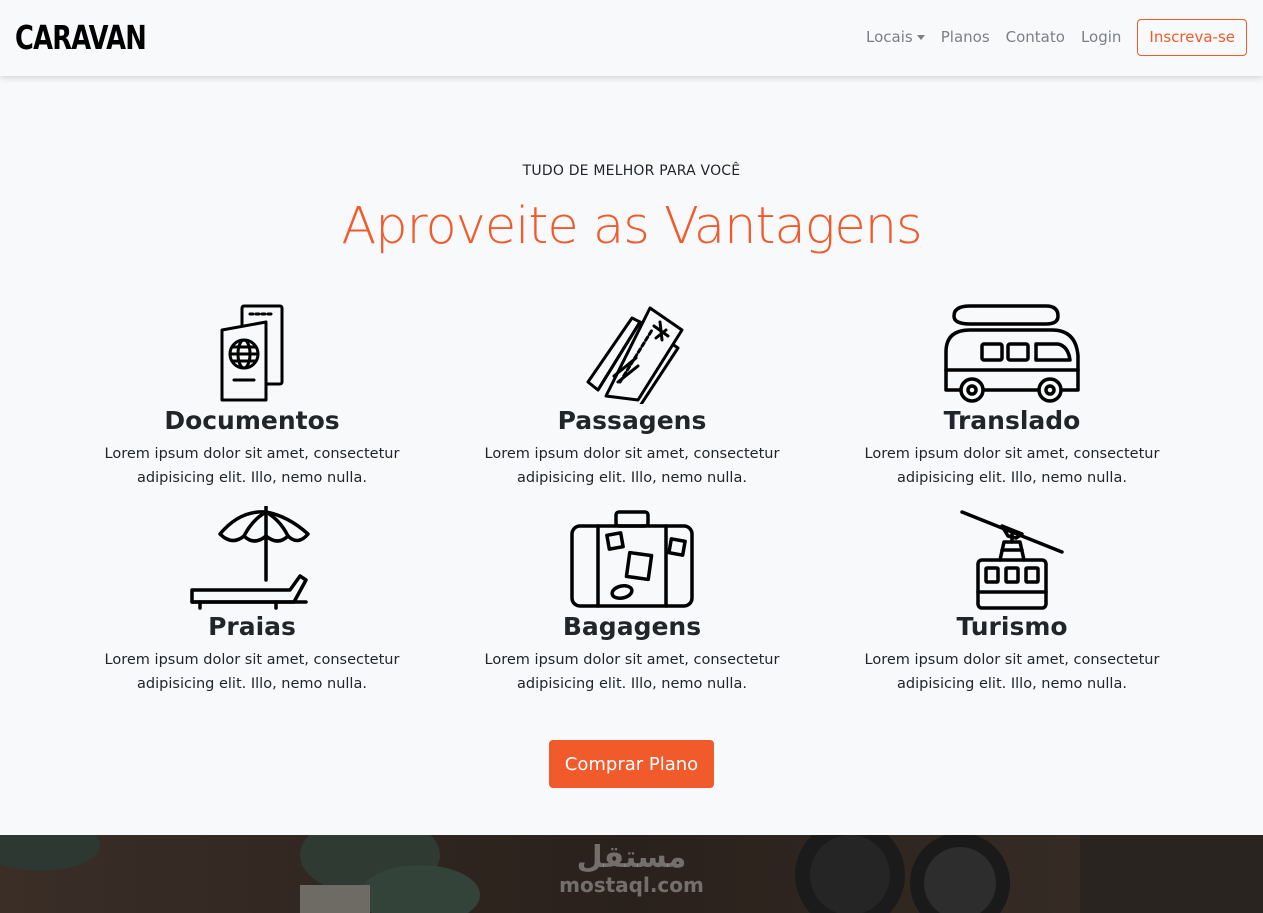  Describe the element at coordinates (631, 857) in the screenshot. I see `watermark-arabic: مستقل` at that location.